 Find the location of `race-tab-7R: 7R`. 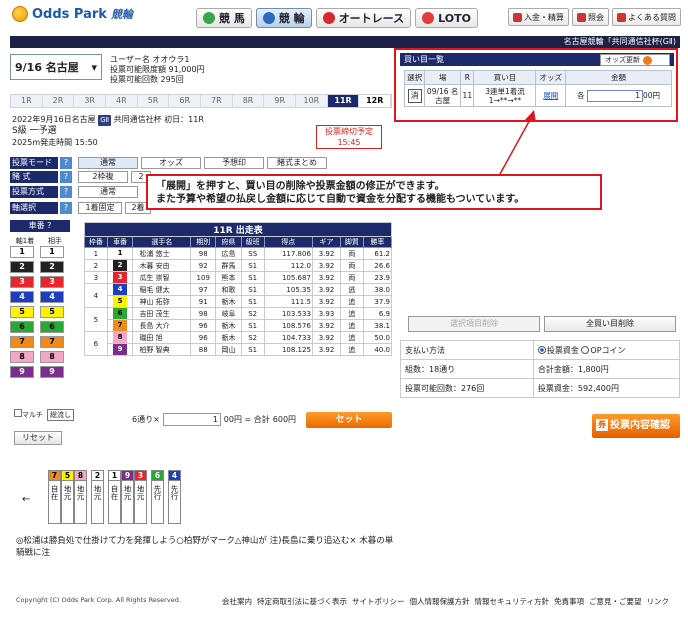

race-tab-7R: 7R is located at coordinates (217, 101).